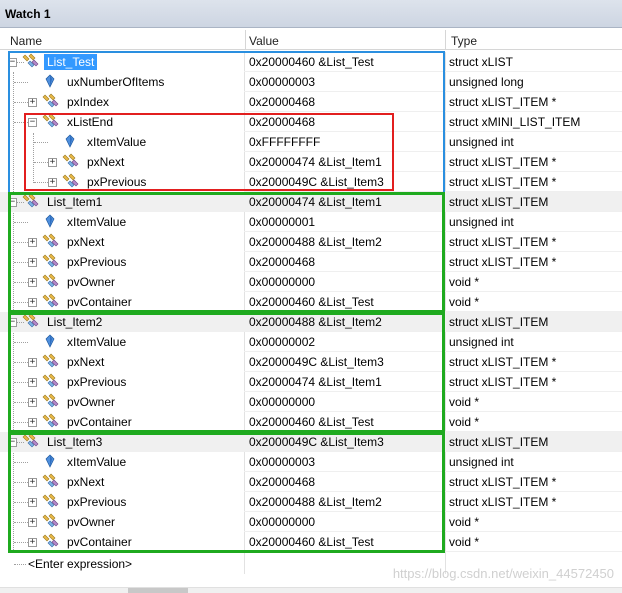 The height and width of the screenshot is (593, 622). Describe the element at coordinates (226, 252) in the screenshot. I see `list-item1-highlight-green` at that location.